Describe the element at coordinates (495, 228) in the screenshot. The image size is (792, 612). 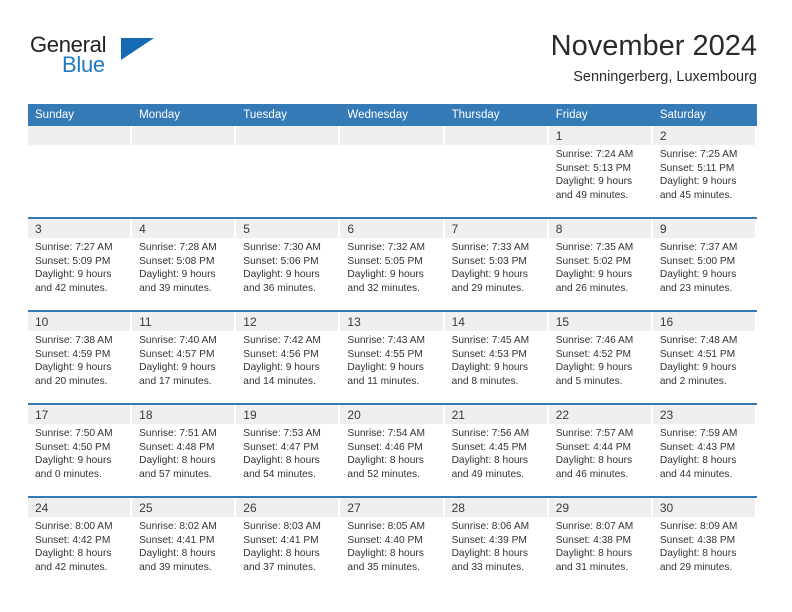
I see `day-number: 7` at that location.